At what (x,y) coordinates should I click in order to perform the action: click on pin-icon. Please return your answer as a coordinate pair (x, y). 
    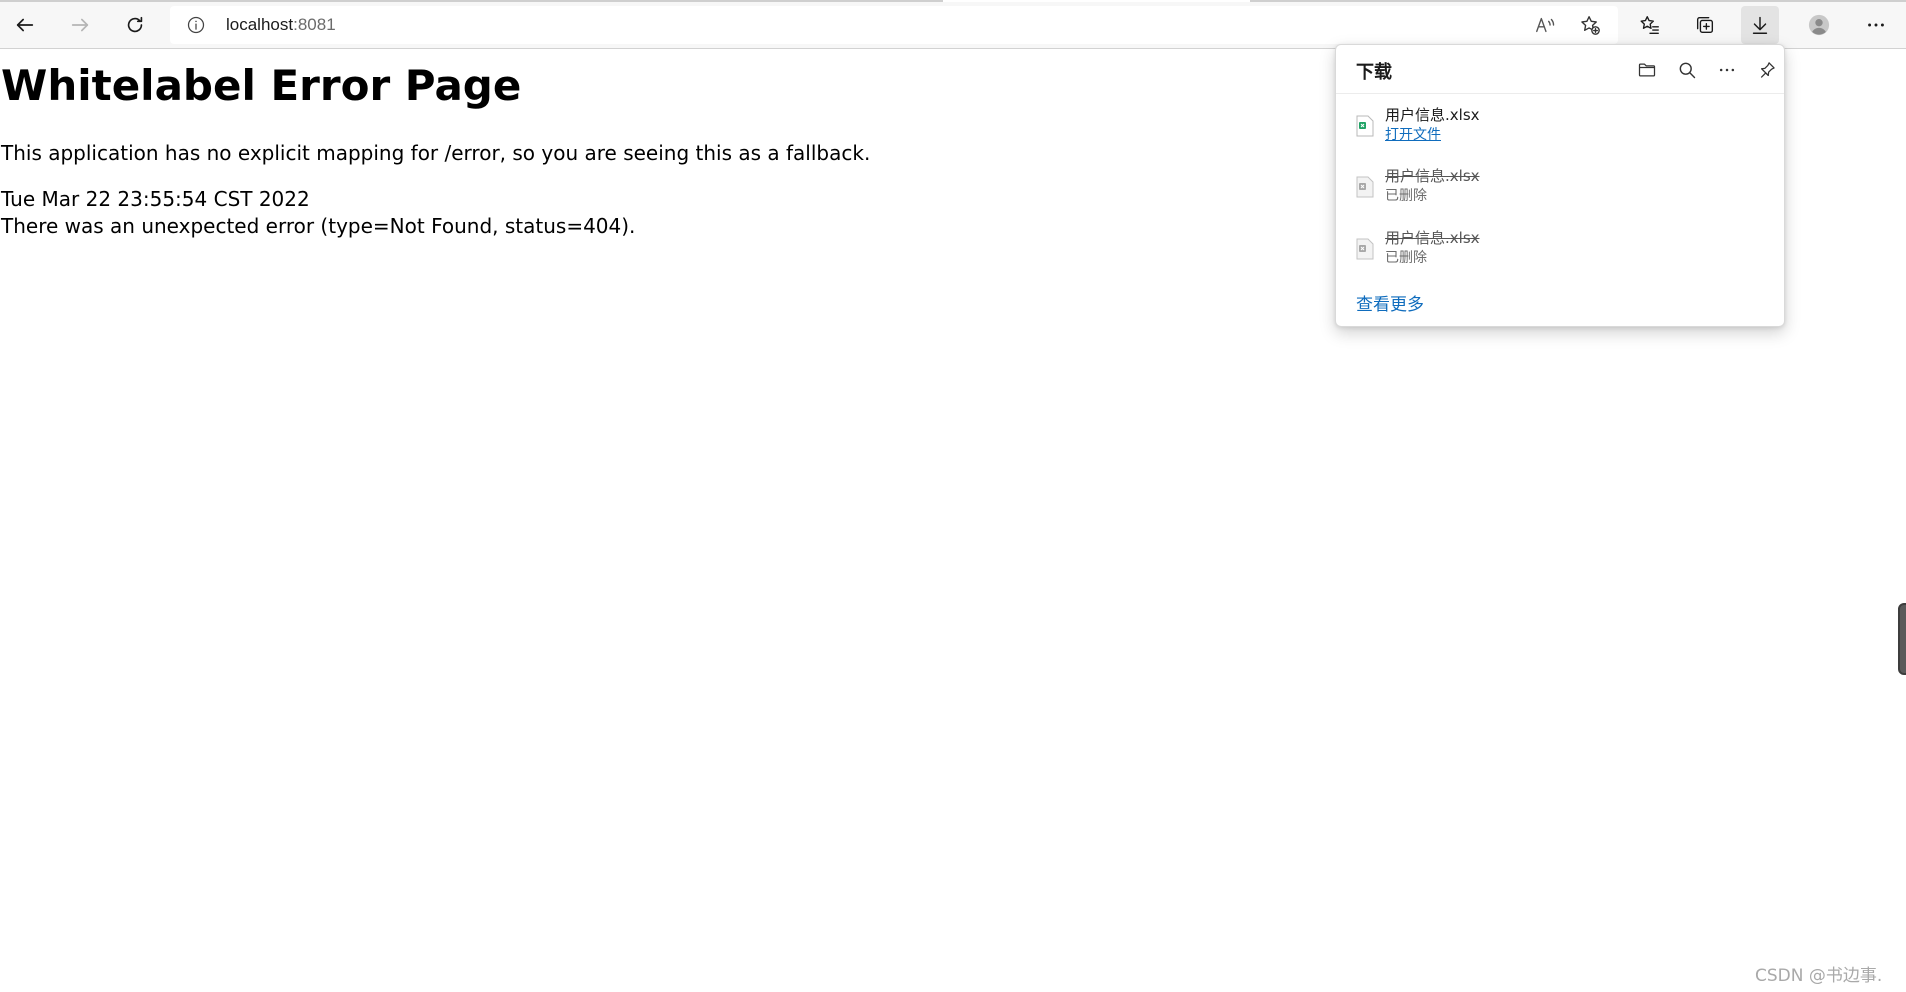
    Looking at the image, I should click on (1767, 70).